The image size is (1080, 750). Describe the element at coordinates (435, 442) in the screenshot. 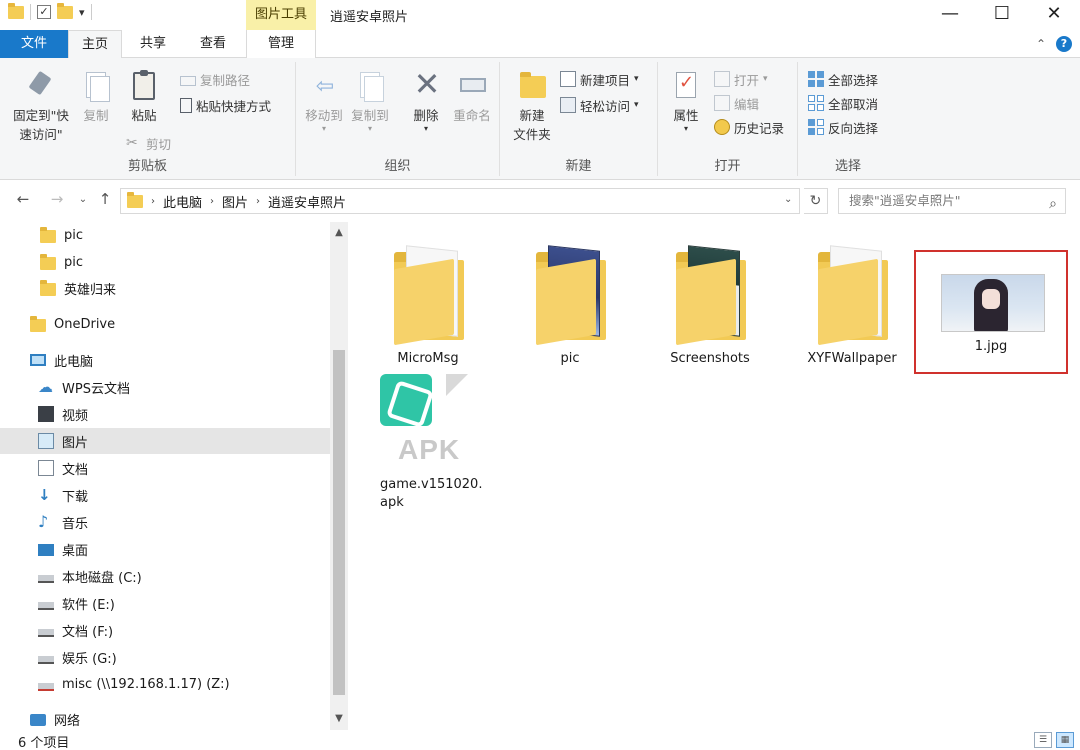

I see `file-tile-game-apk: APK game.v151020. apk` at that location.